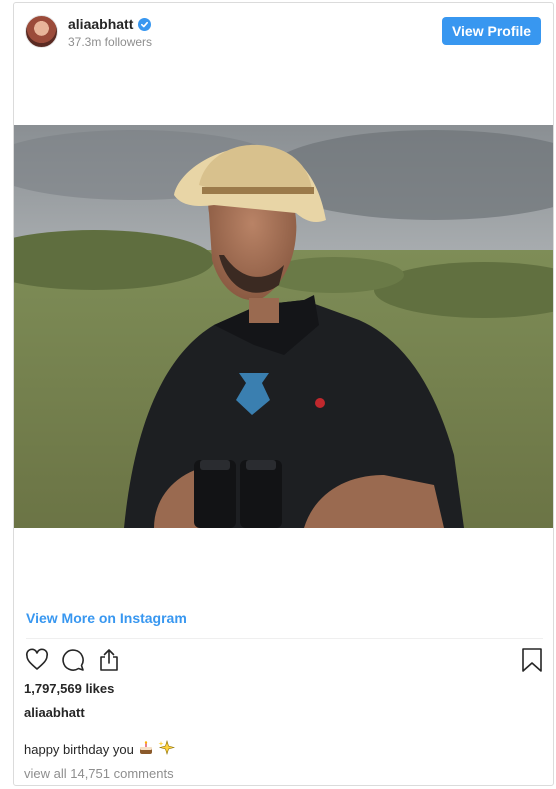  What do you see at coordinates (110, 42) in the screenshot?
I see `follower-count: 37.3m followers` at bounding box center [110, 42].